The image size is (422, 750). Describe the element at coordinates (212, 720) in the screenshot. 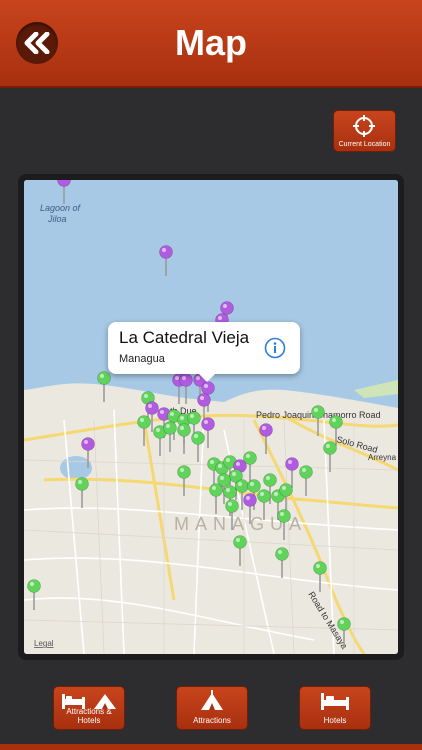

I see `tab-label: Attractions` at that location.